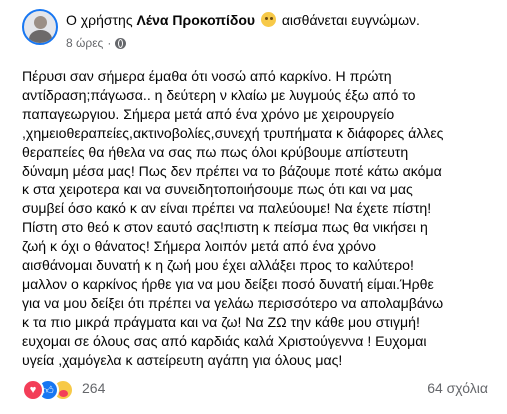 This screenshot has width=507, height=414. What do you see at coordinates (33, 390) in the screenshot?
I see `love-reaction-icon: ♥` at bounding box center [33, 390].